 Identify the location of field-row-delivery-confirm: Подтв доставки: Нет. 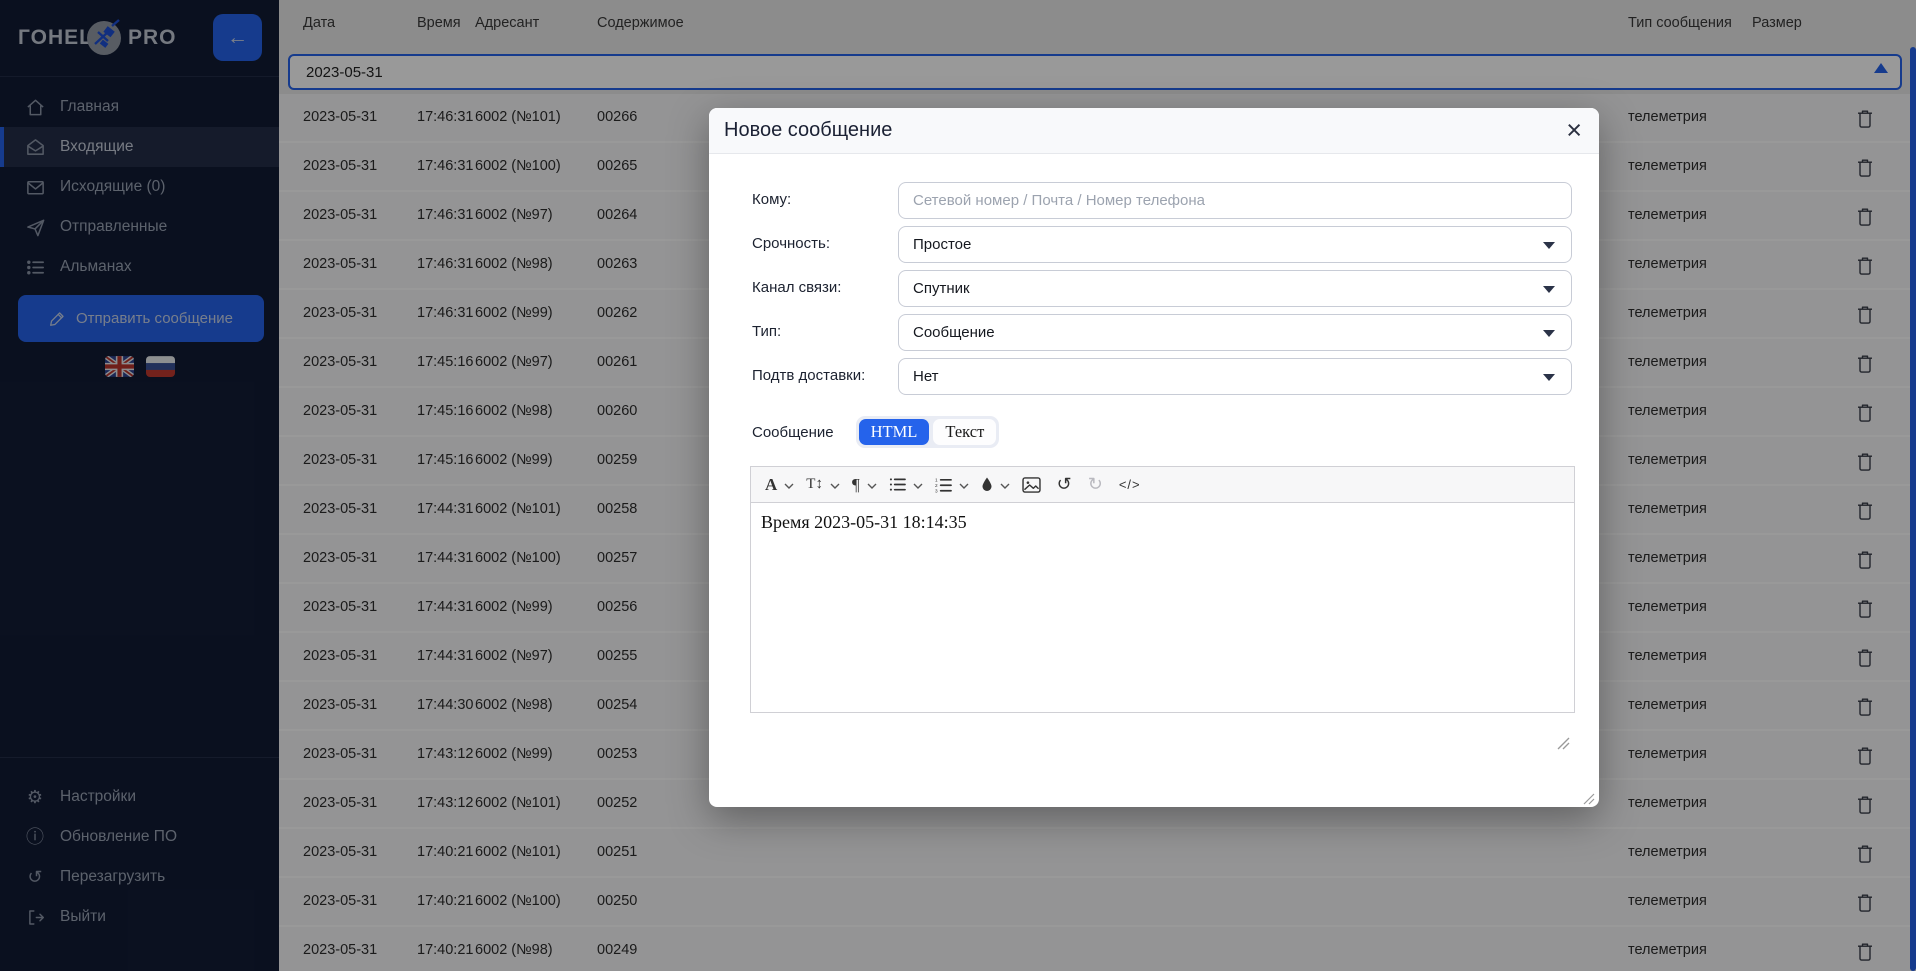
(1154, 376).